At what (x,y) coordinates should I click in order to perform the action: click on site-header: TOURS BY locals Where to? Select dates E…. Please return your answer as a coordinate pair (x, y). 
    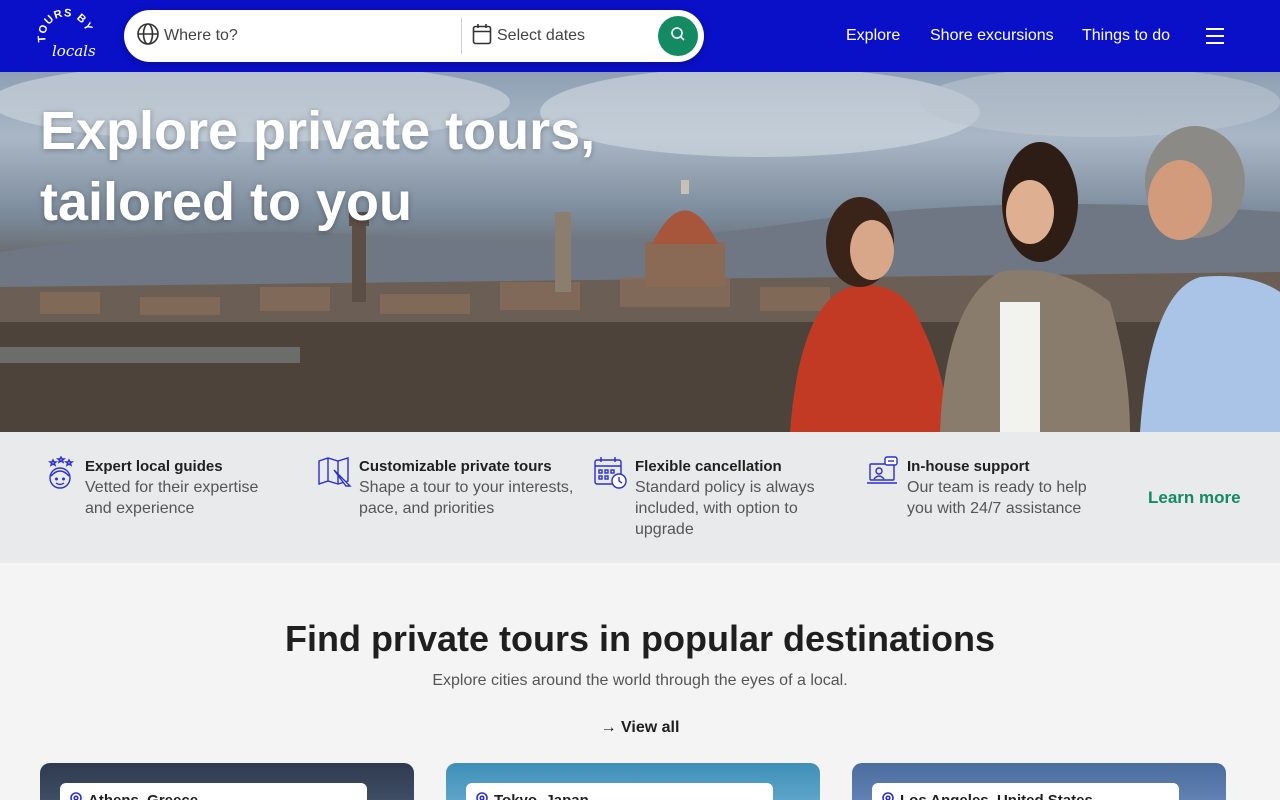
    Looking at the image, I should click on (640, 36).